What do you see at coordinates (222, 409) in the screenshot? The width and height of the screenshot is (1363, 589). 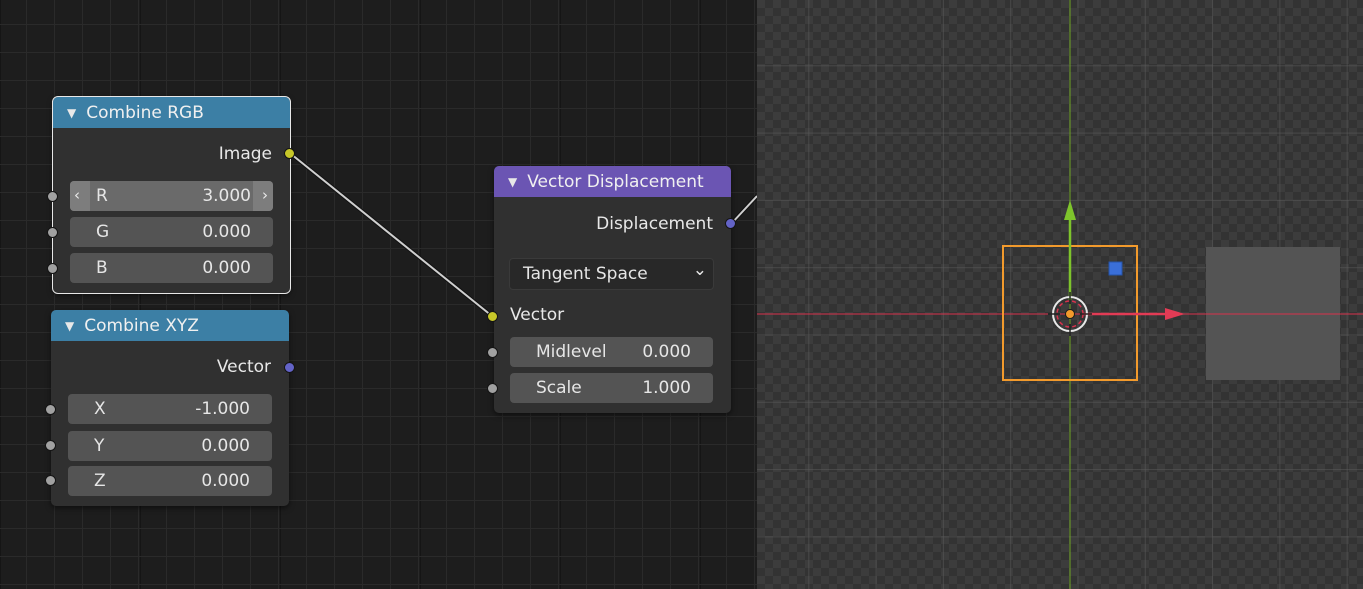 I see `field-value: -1.000` at bounding box center [222, 409].